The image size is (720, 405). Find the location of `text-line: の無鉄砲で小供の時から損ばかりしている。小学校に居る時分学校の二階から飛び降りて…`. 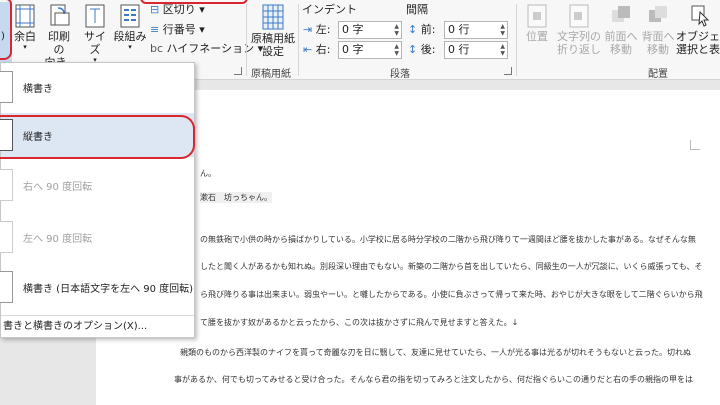

text-line: の無鉄砲で小供の時から損ばかりしている。小学校に居る時分学校の二階から飛び降りて… is located at coordinates (448, 239).